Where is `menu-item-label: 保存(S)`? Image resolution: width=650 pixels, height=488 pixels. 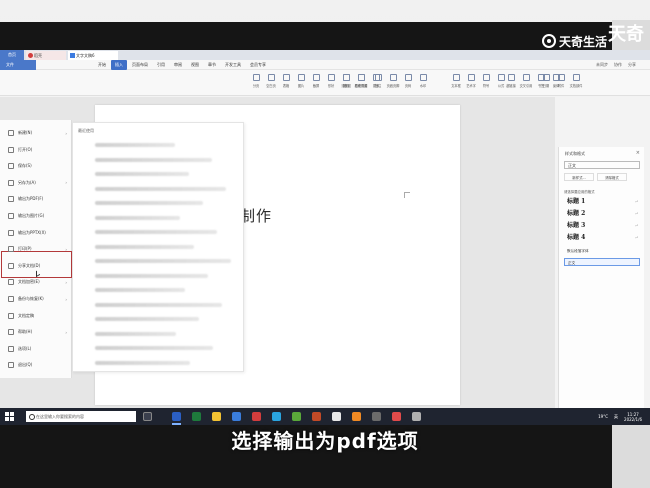 menu-item-label: 保存(S) is located at coordinates (25, 166).